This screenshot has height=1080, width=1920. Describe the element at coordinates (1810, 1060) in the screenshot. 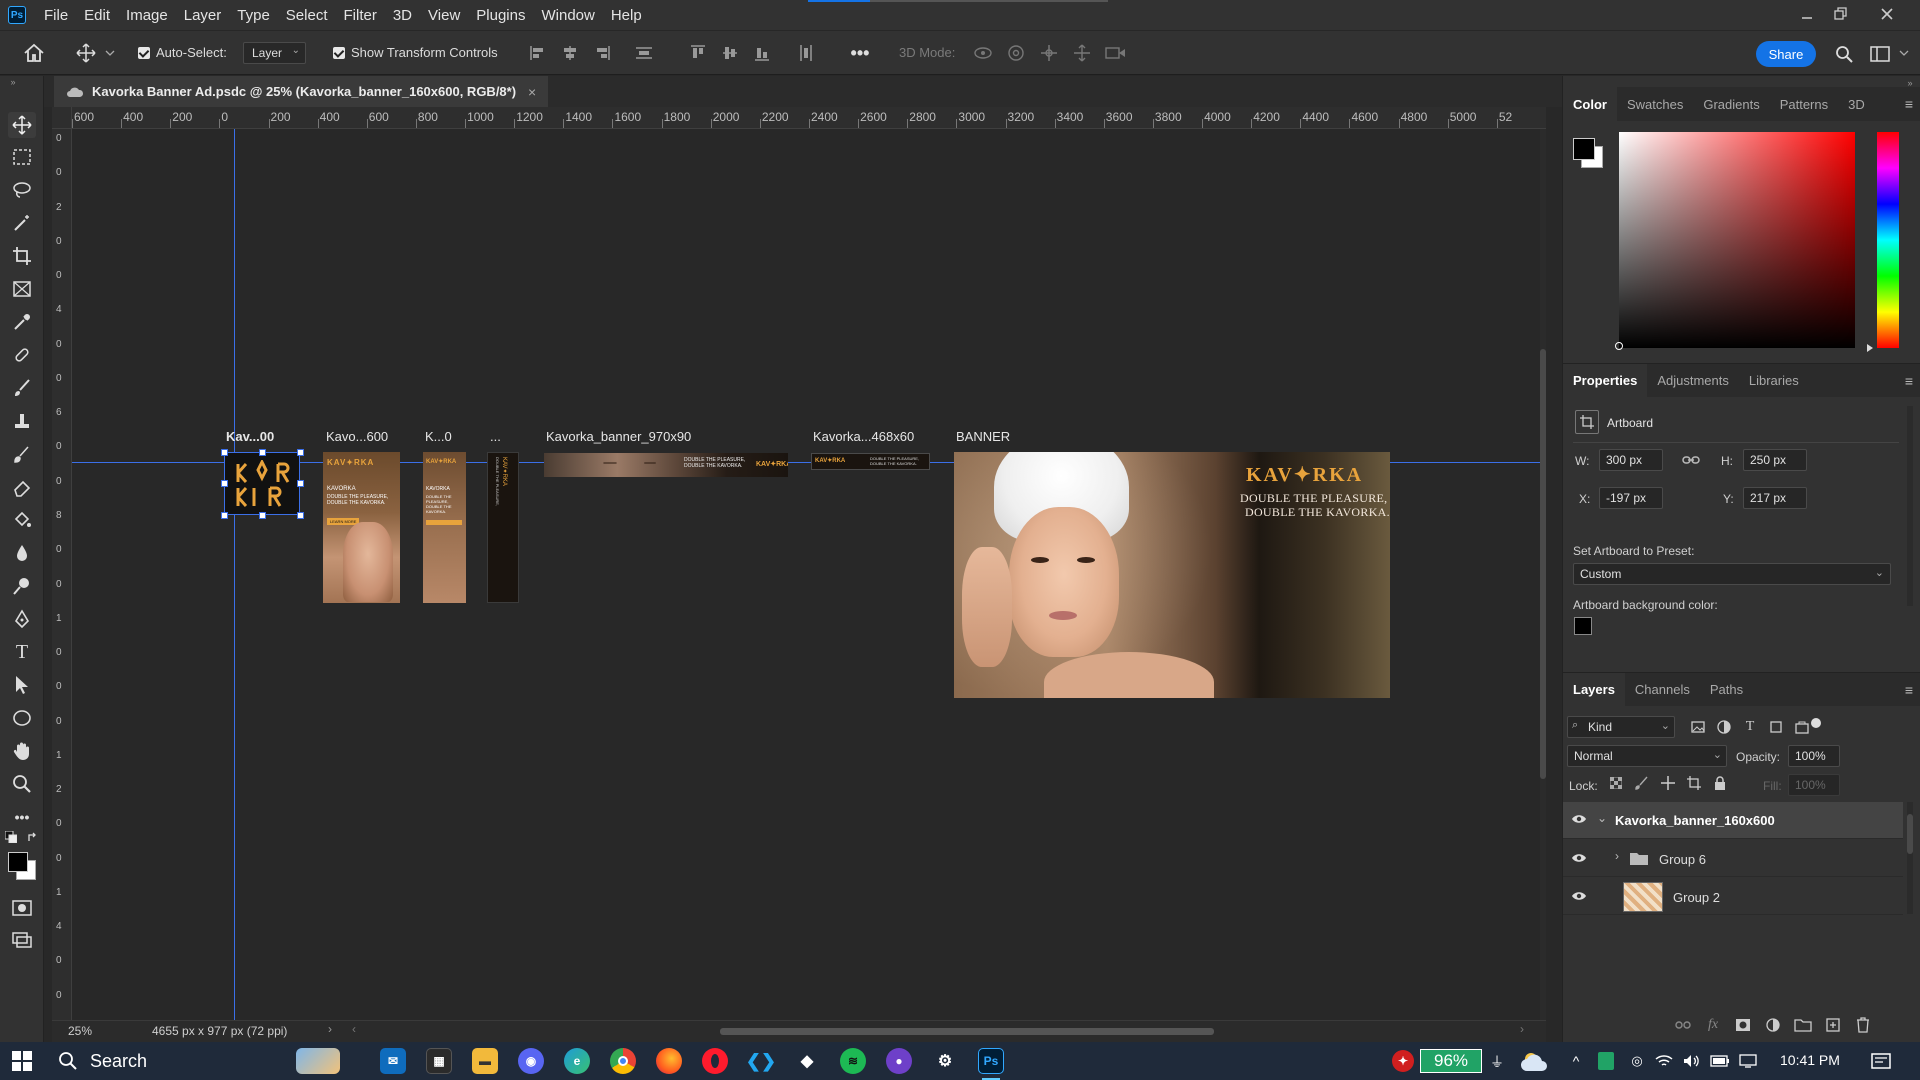

I see `clock-time: 10:41 PM` at that location.